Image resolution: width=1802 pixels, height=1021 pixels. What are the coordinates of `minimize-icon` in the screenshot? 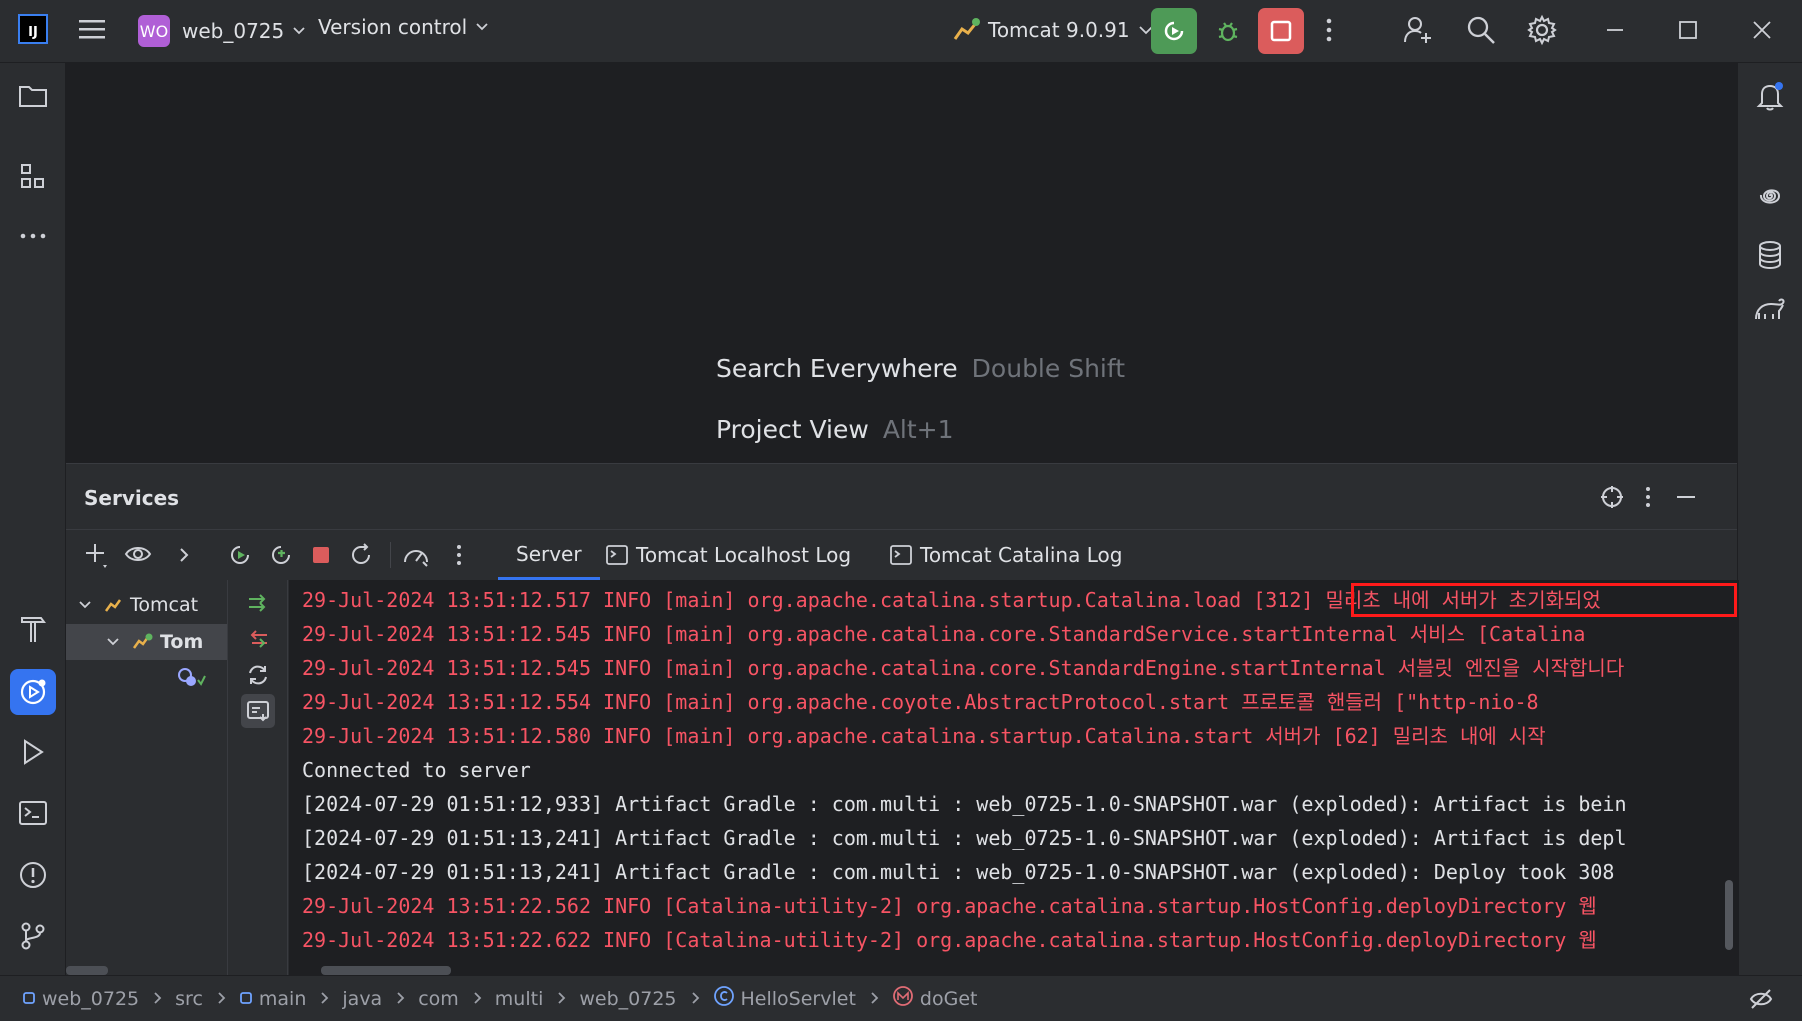 It's located at (1615, 30).